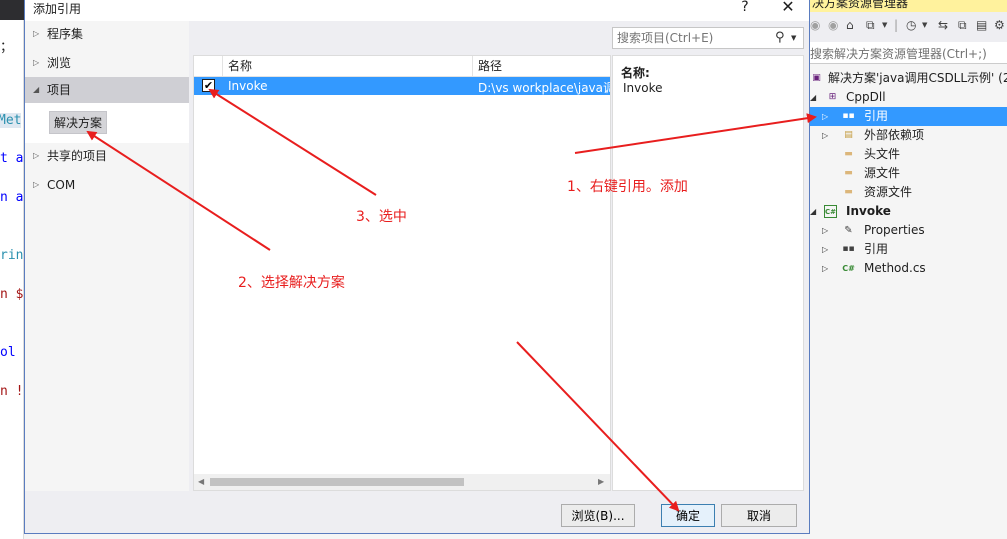  What do you see at coordinates (888, 192) in the screenshot?
I see `tree-node-label: 资源文件` at bounding box center [888, 192].